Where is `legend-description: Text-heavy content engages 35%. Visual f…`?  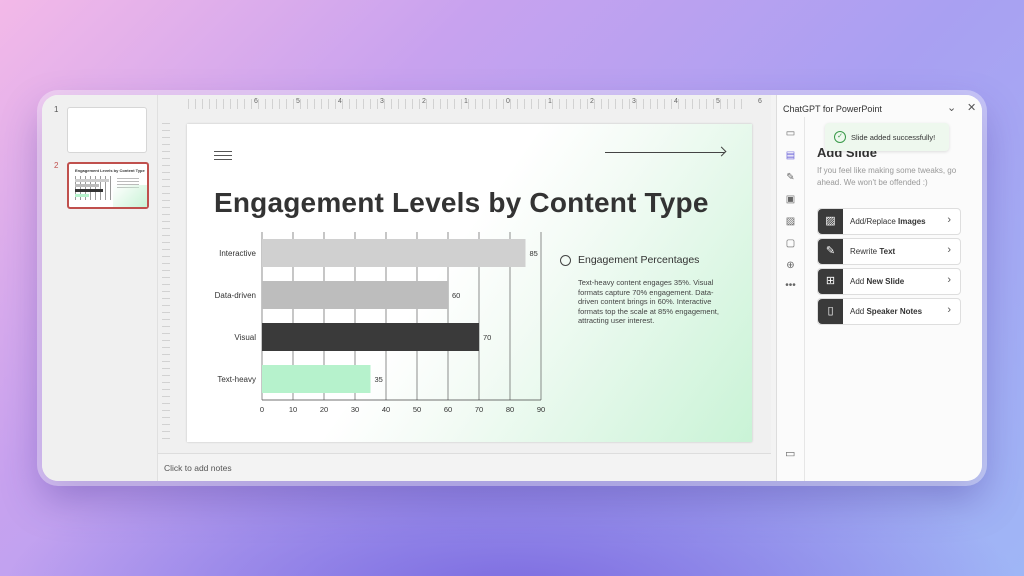
legend-description: Text-heavy content engages 35%. Visual f… is located at coordinates (653, 302).